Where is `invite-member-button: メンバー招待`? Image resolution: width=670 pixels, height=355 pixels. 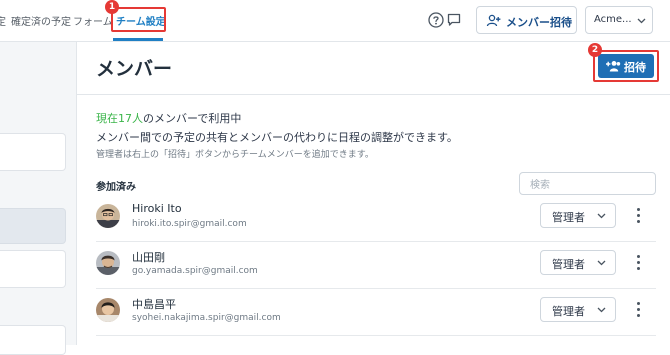 invite-member-button: メンバー招待 is located at coordinates (526, 20).